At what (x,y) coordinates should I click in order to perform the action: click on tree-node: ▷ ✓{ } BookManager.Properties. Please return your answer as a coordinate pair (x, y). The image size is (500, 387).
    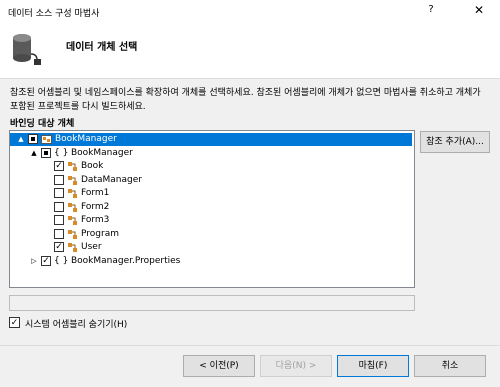
    Looking at the image, I should click on (200, 261).